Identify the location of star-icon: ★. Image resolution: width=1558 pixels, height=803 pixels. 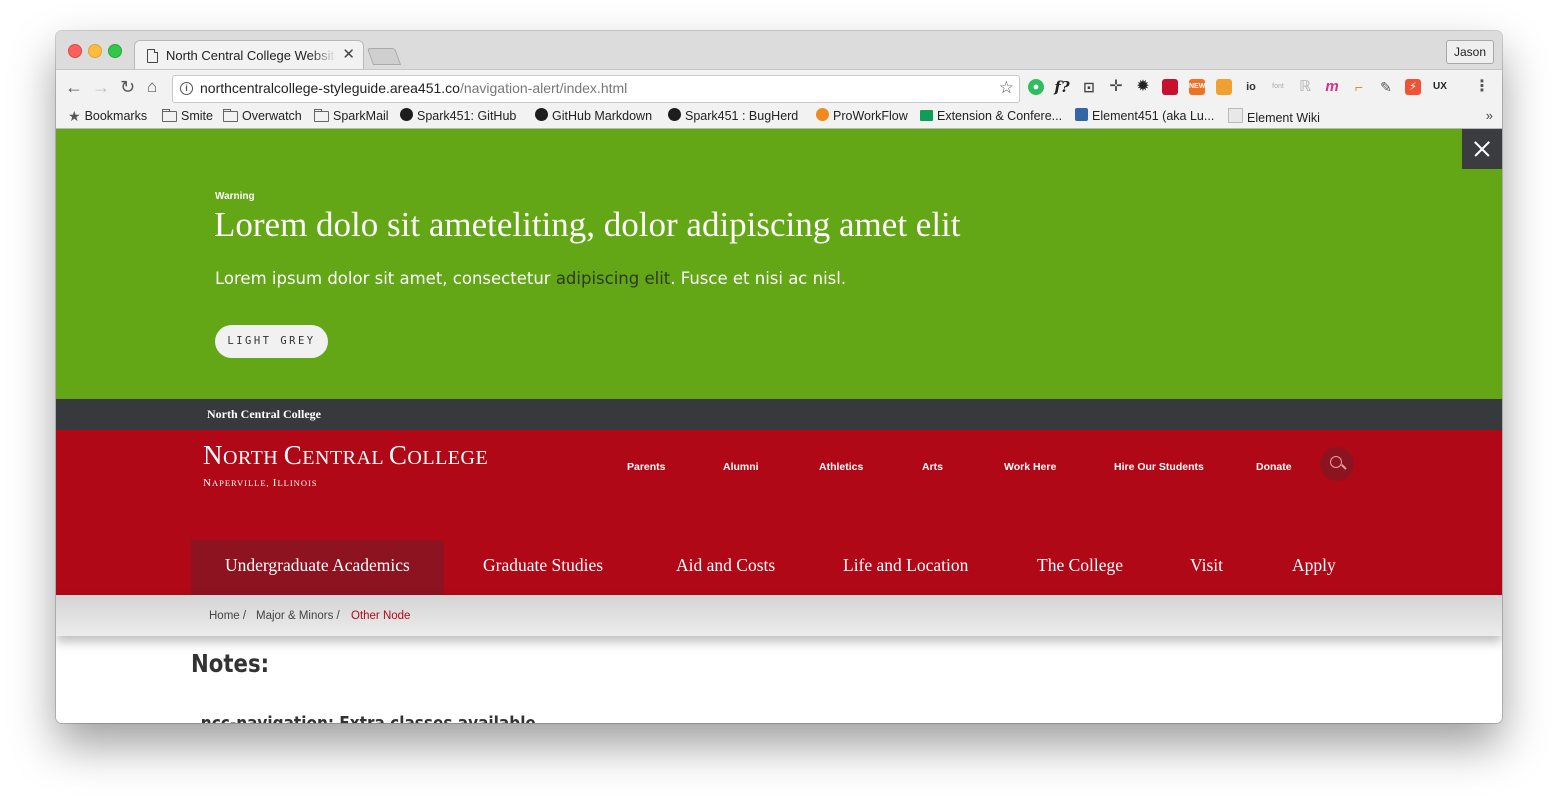
(74, 116).